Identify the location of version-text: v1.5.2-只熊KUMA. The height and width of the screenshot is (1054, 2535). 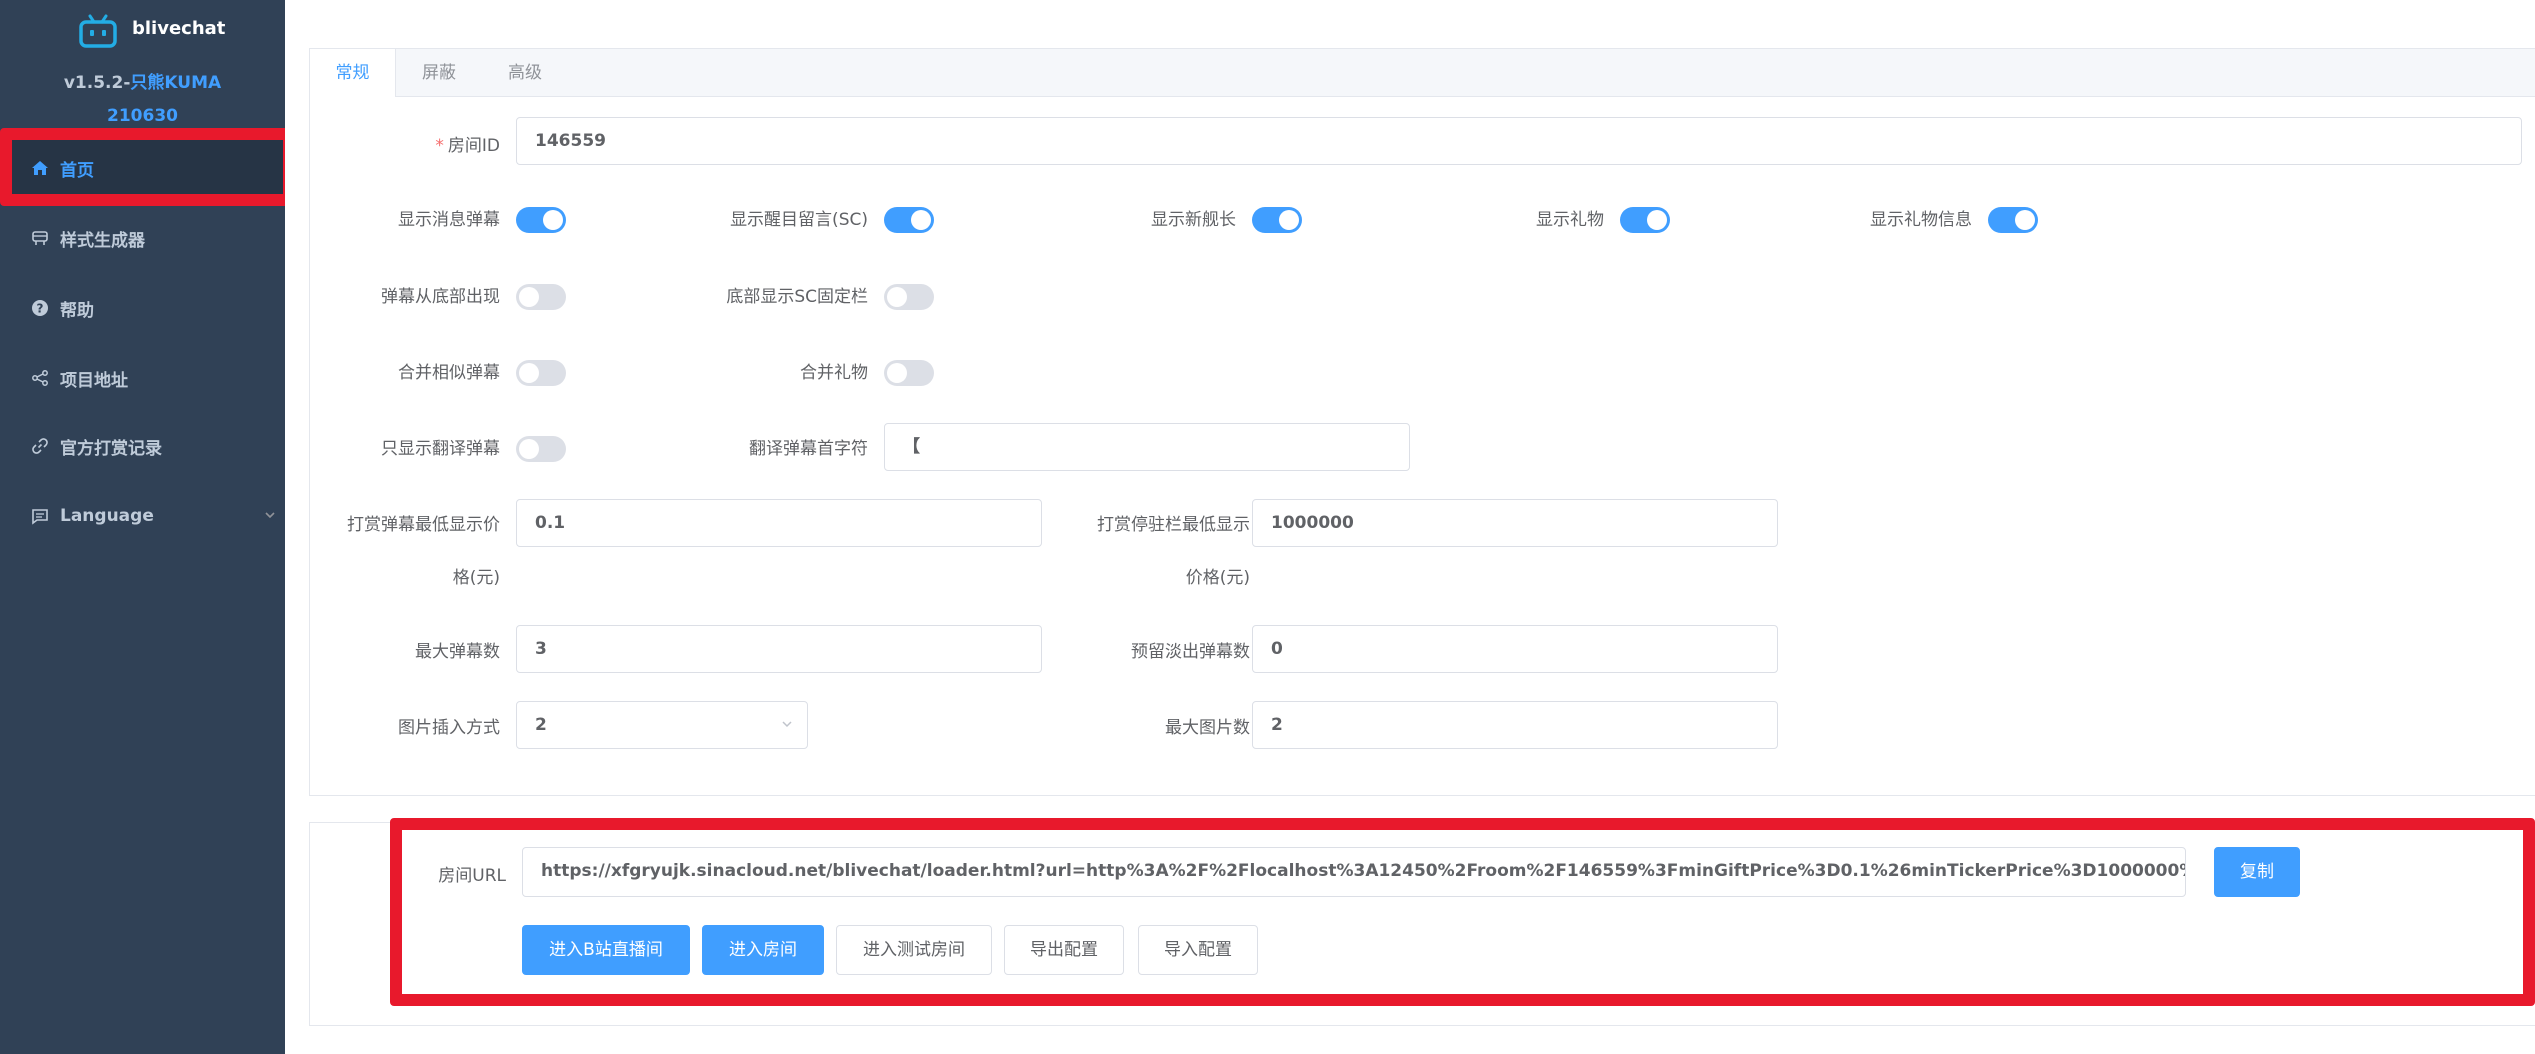
(142, 83).